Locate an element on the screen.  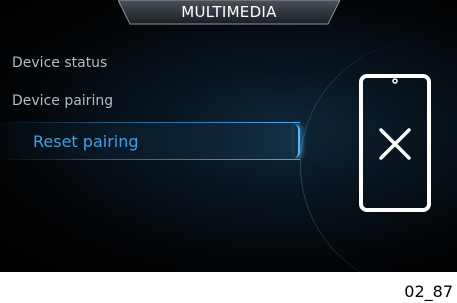
selection-edge is located at coordinates (297, 141).